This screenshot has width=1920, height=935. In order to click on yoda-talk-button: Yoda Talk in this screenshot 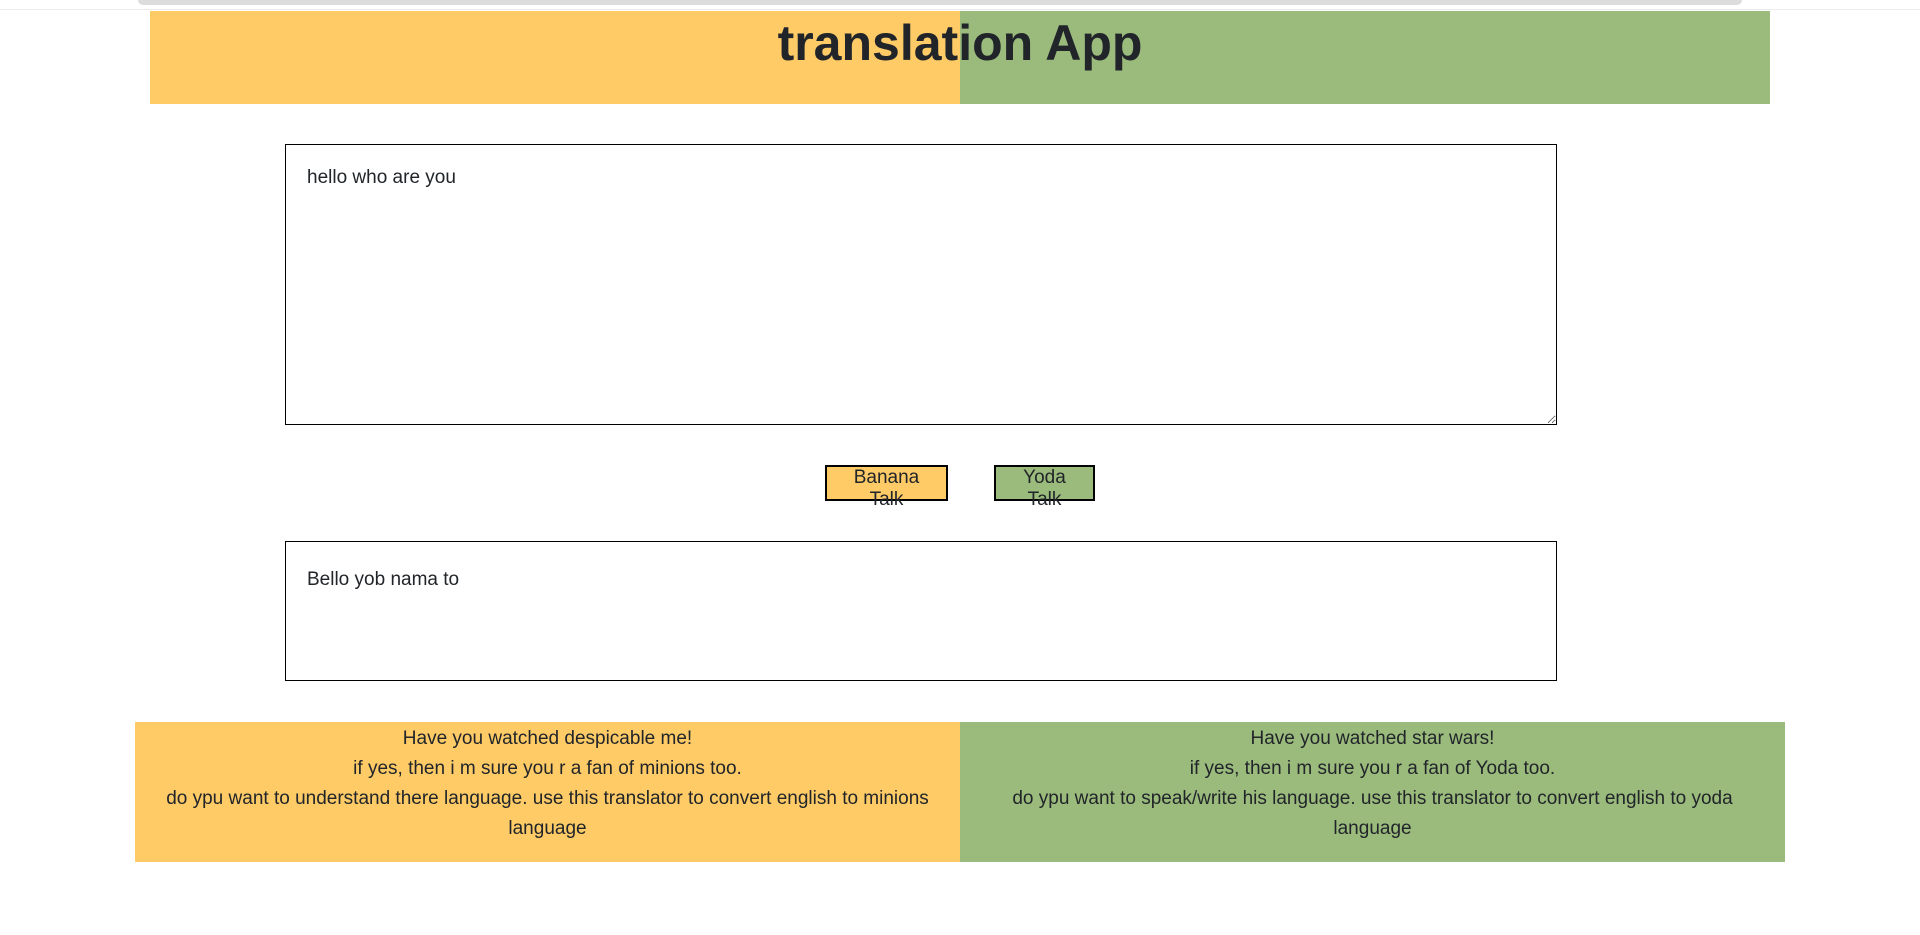, I will do `click(1044, 487)`.